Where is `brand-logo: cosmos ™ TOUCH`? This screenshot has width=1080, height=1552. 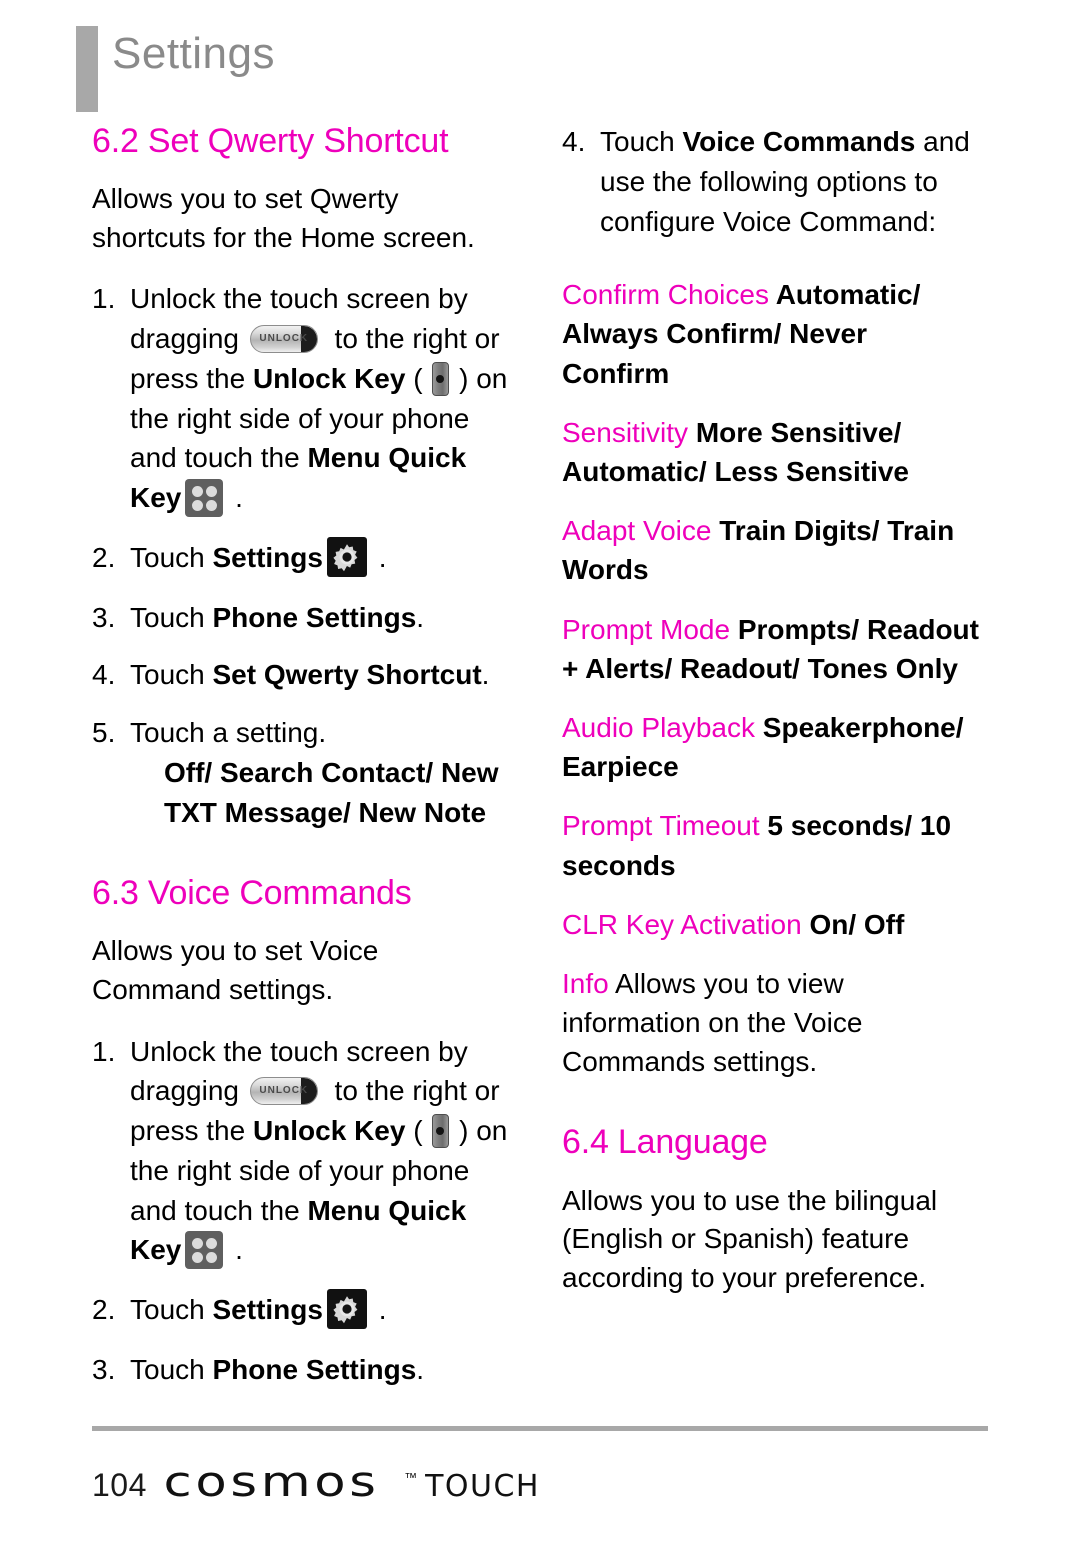 brand-logo: cosmos ™ TOUCH is located at coordinates (351, 1481).